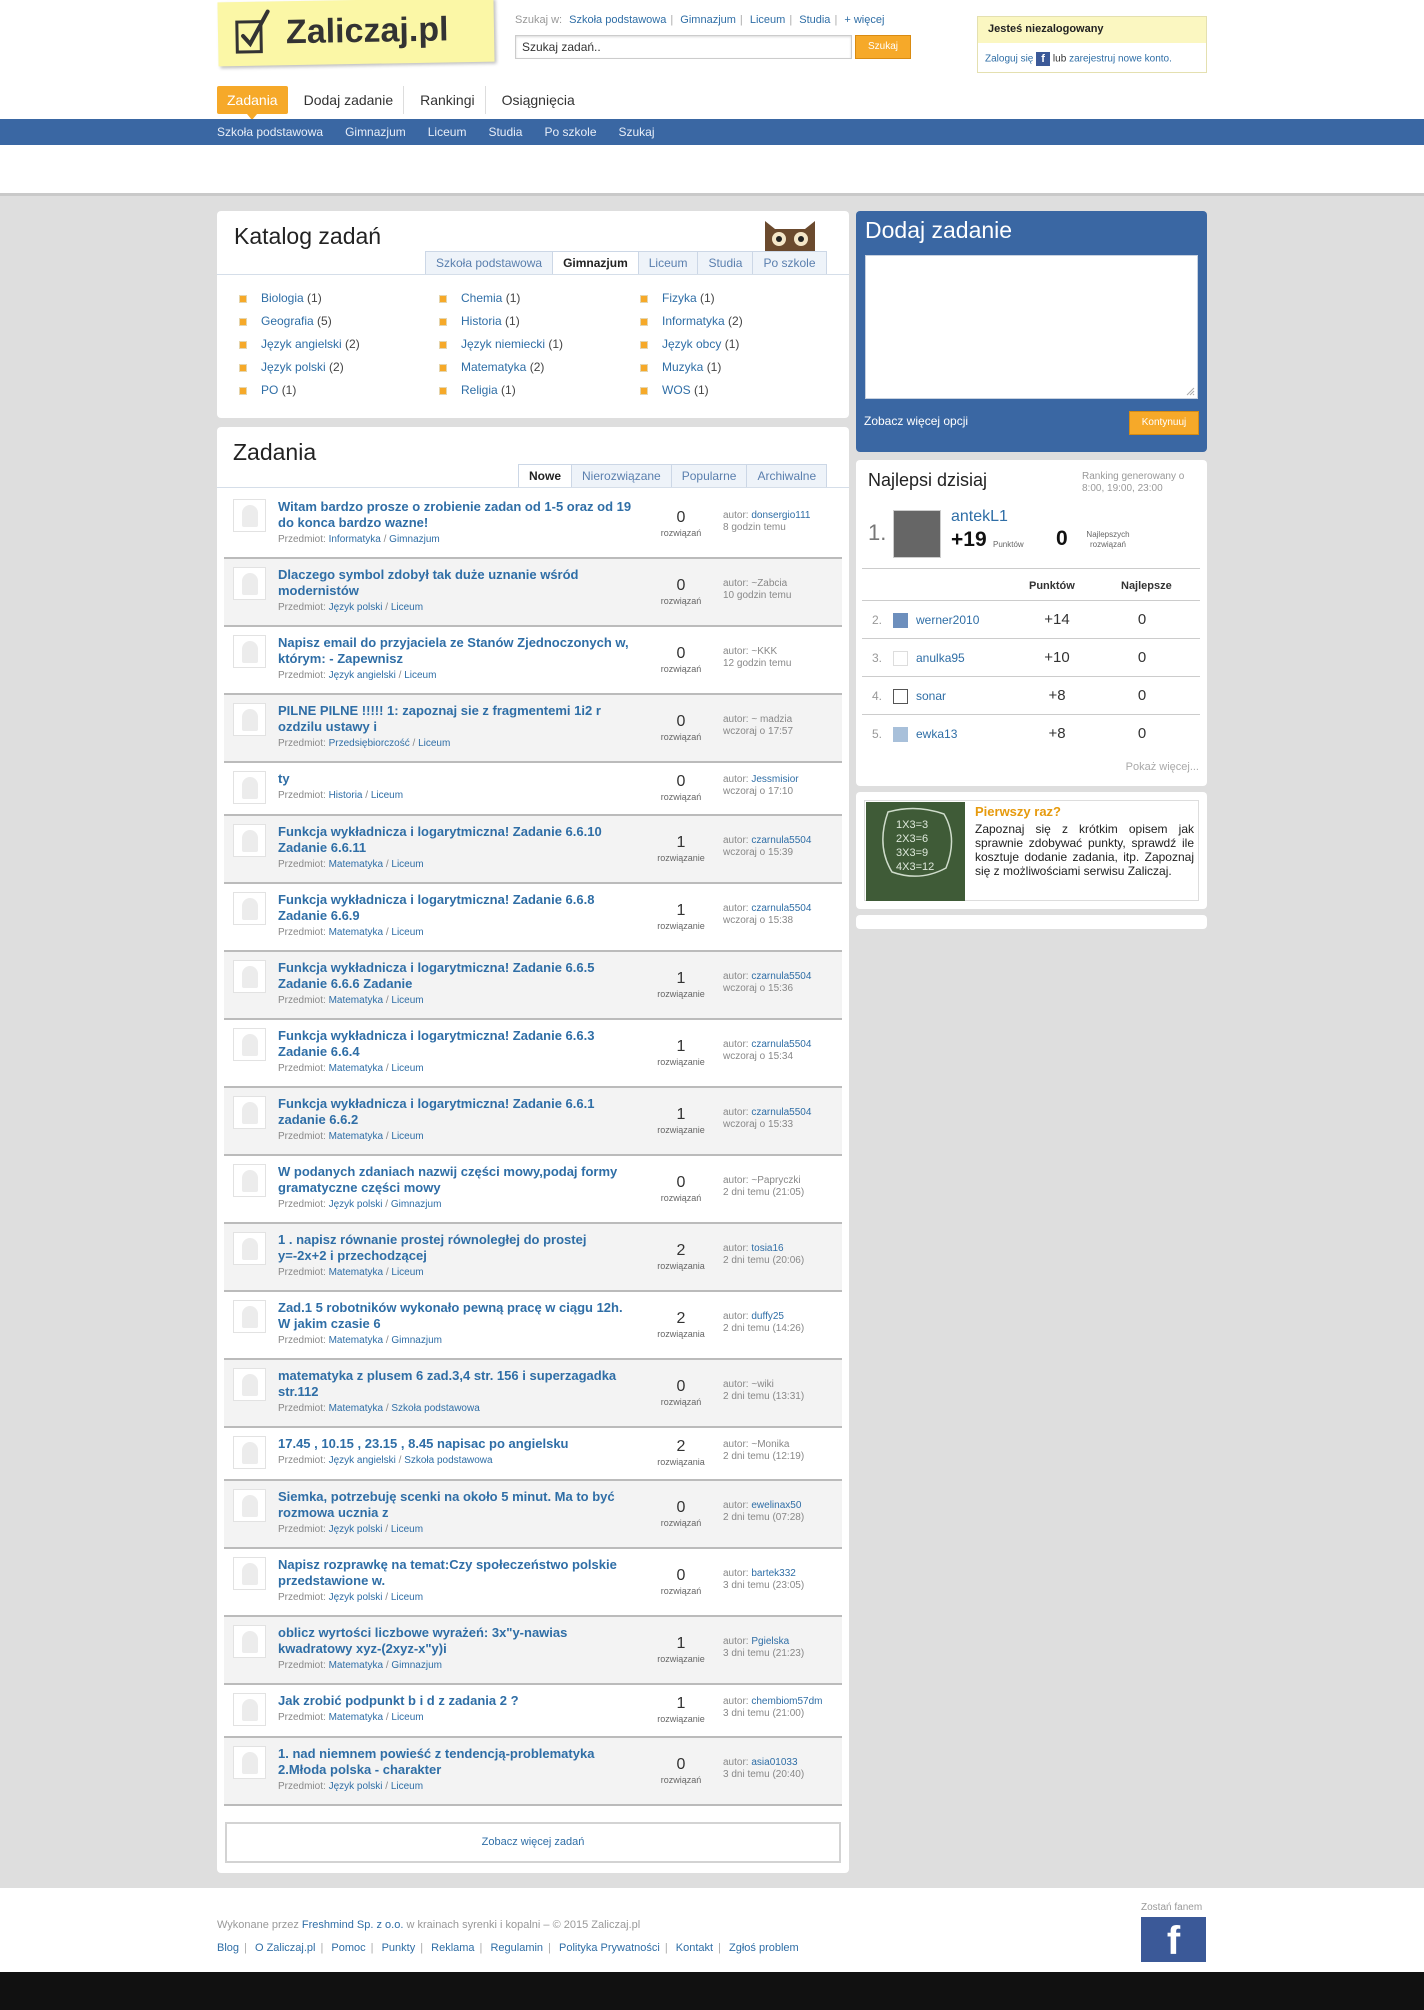 The image size is (1424, 2010). Describe the element at coordinates (637, 132) in the screenshot. I see `subnav-search: Szukaj` at that location.